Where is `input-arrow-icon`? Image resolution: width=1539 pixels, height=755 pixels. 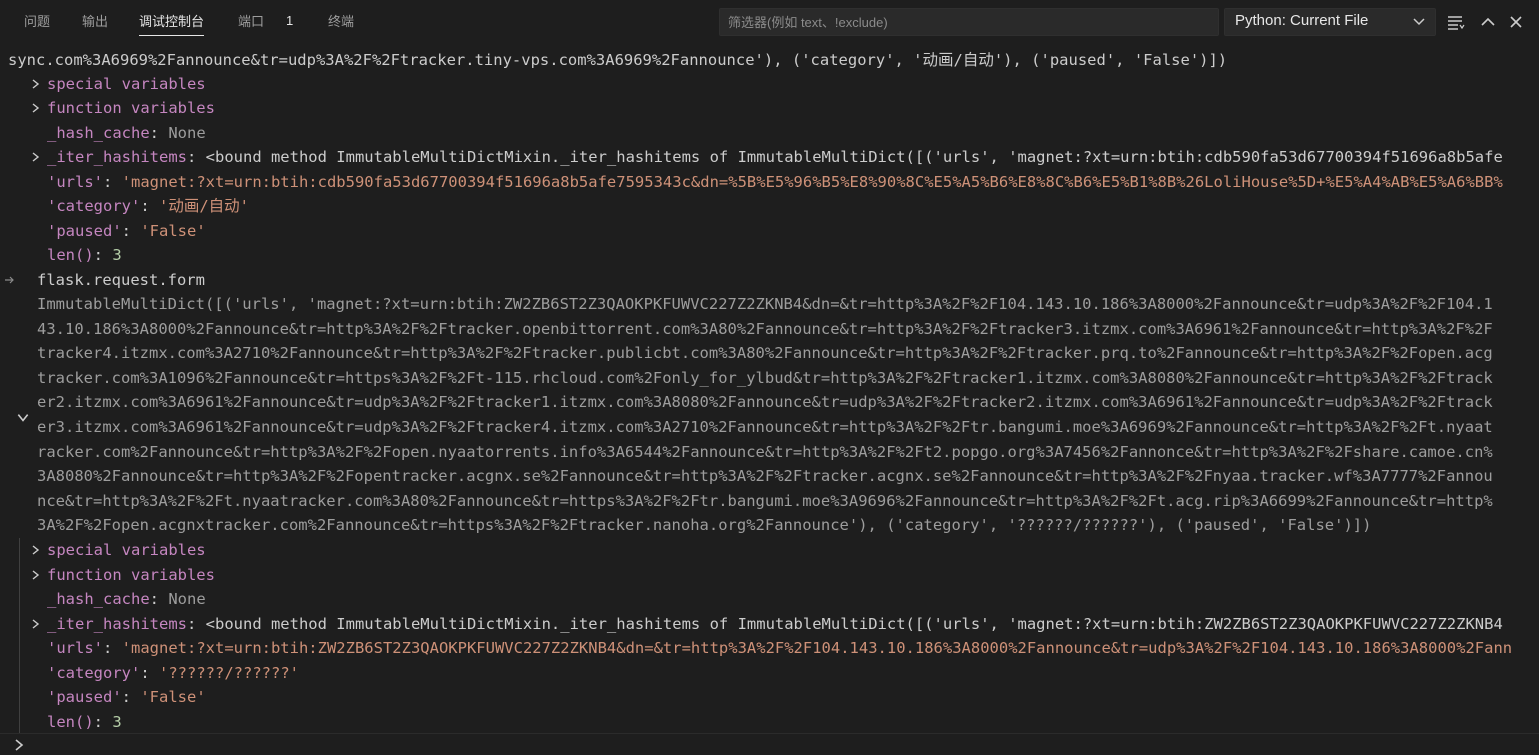
input-arrow-icon is located at coordinates (9, 280).